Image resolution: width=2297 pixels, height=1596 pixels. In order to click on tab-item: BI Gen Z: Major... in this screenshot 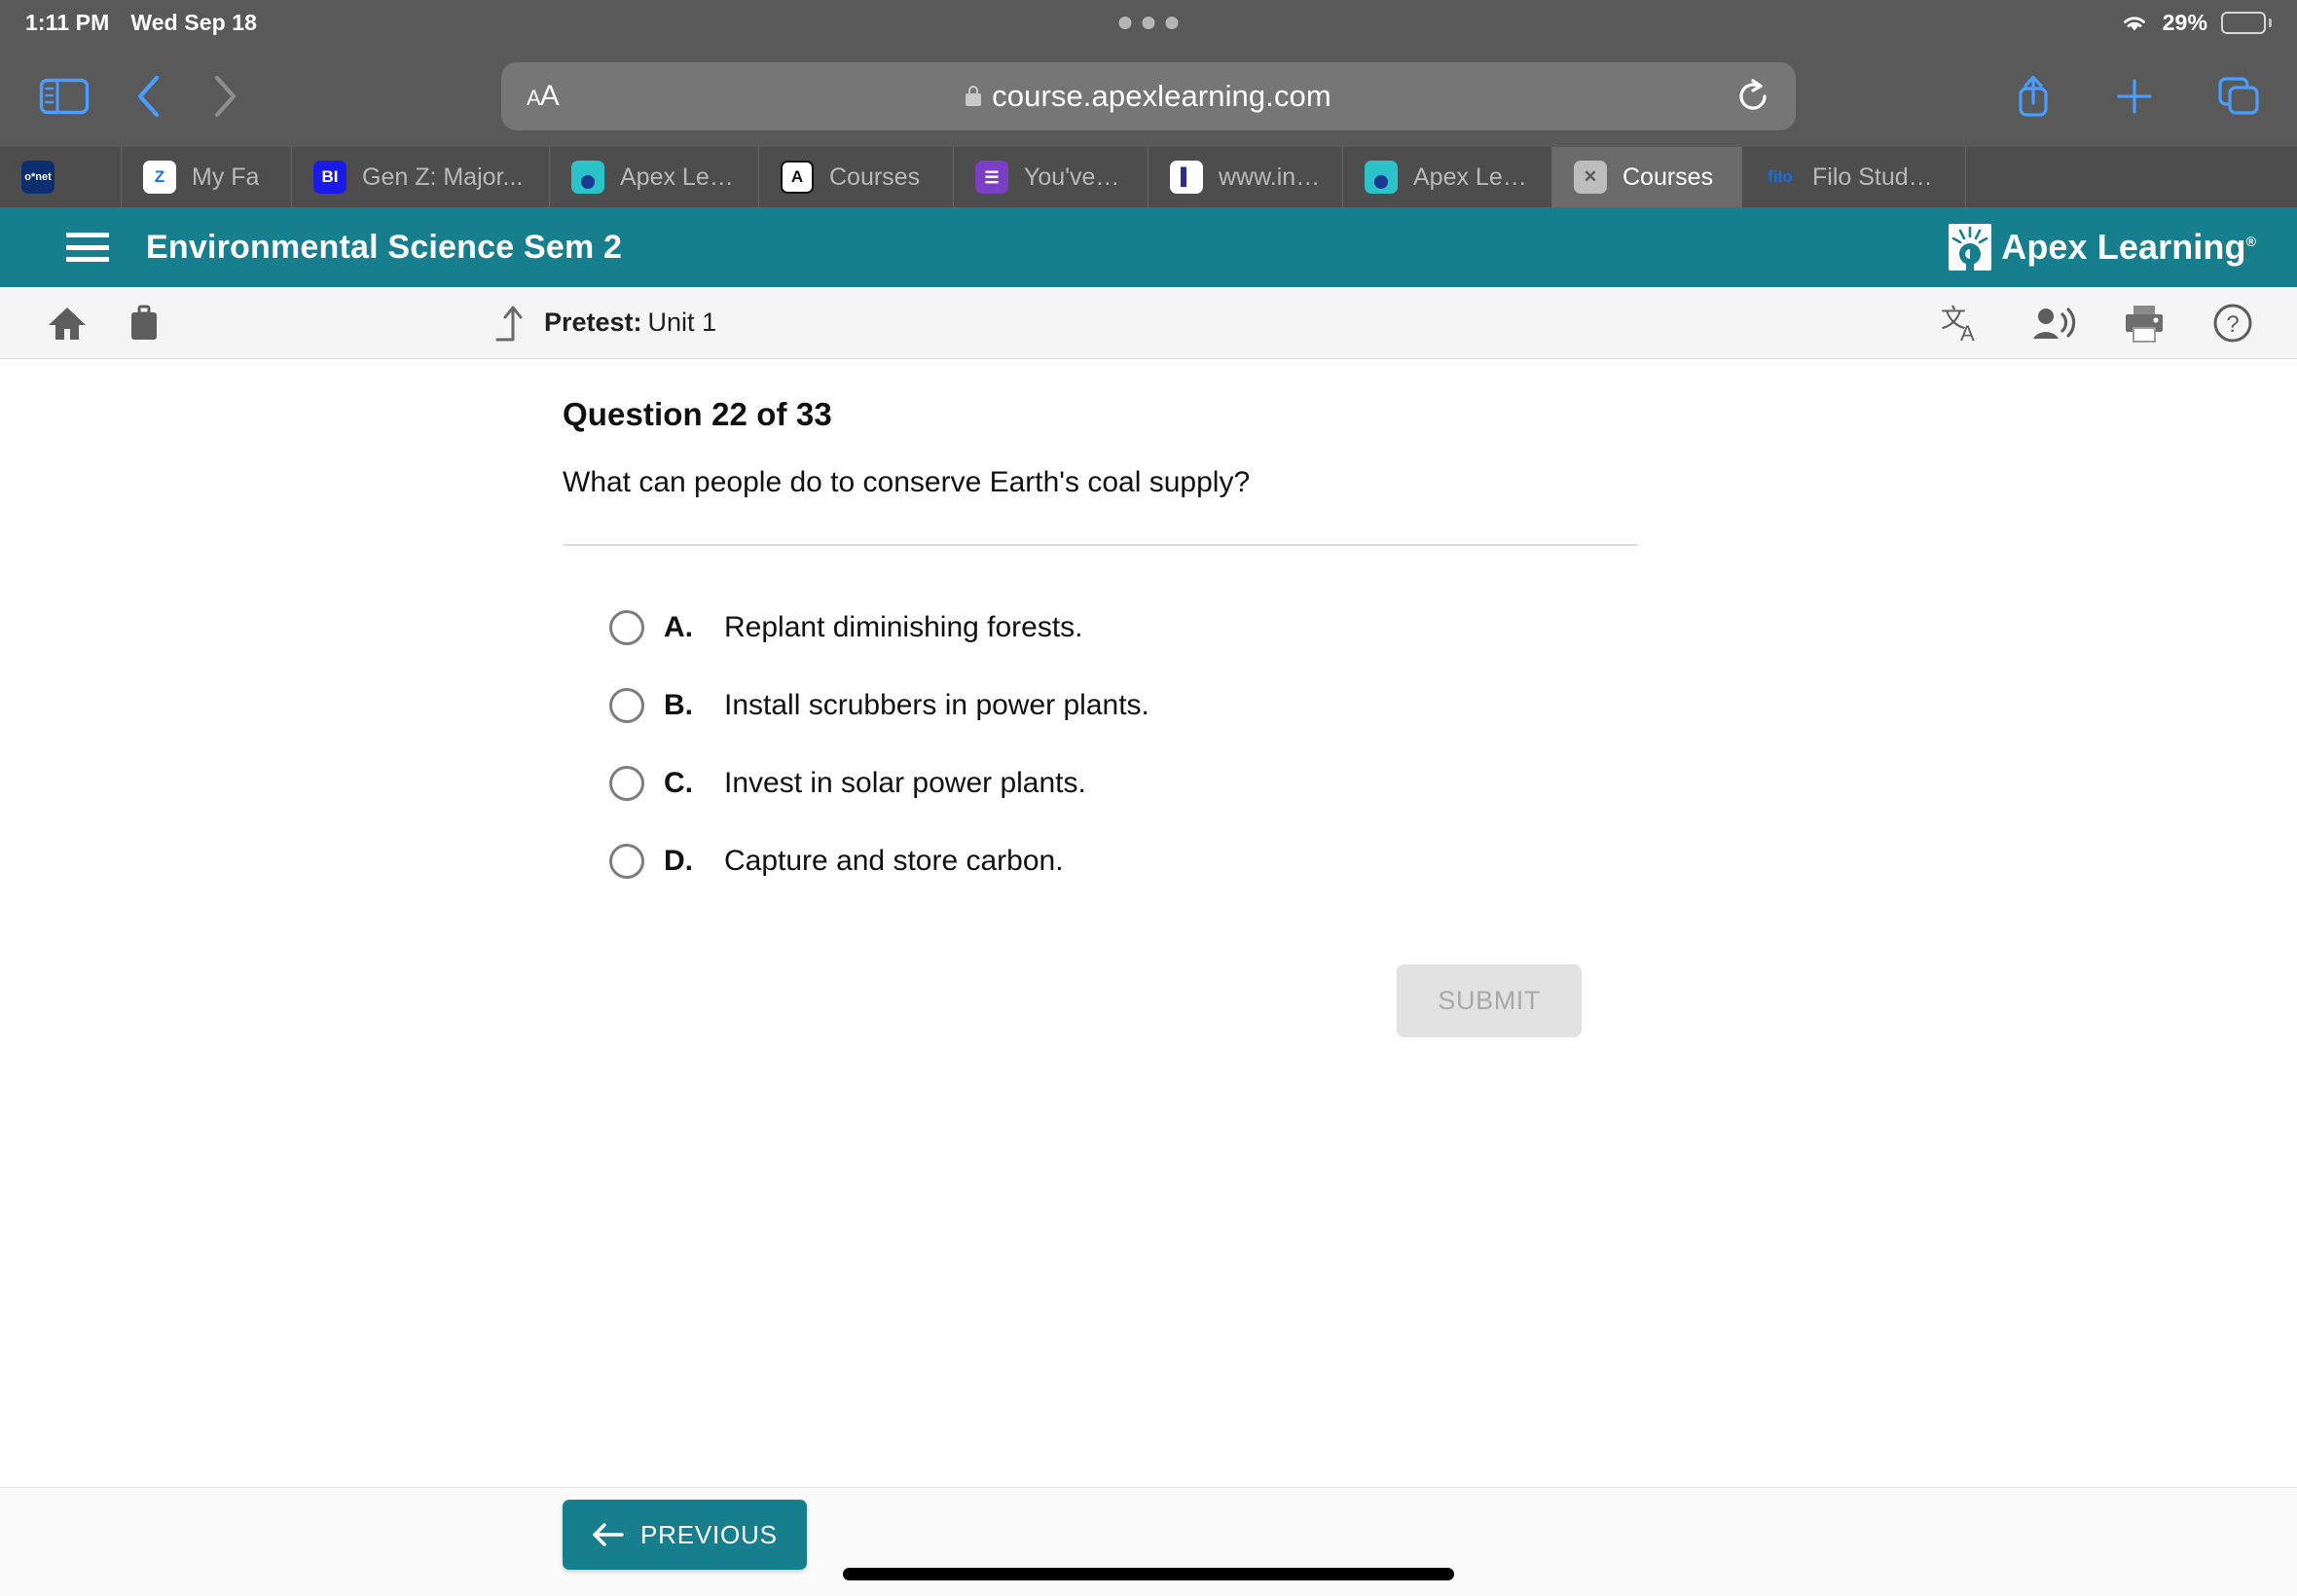, I will do `click(421, 177)`.